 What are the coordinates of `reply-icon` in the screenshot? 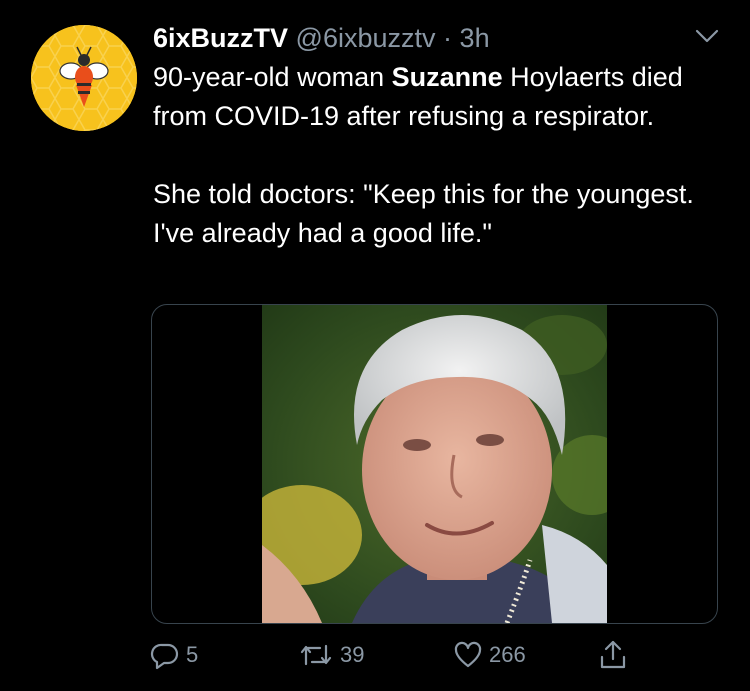 It's located at (164, 656).